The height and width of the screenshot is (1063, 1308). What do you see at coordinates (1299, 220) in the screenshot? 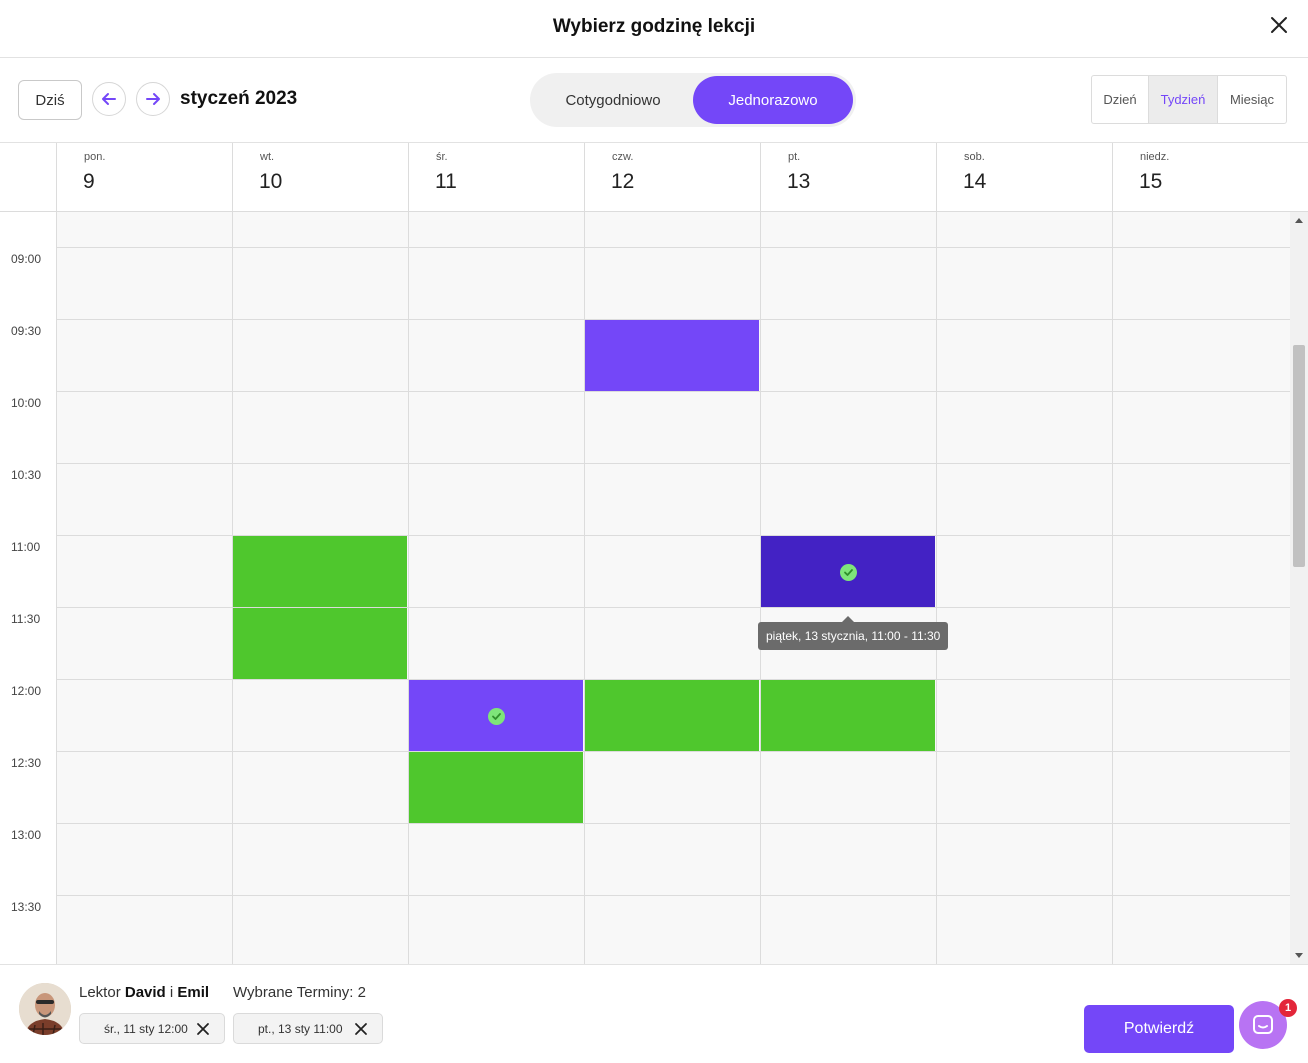
I see `scroll-up-arrow-icon` at bounding box center [1299, 220].